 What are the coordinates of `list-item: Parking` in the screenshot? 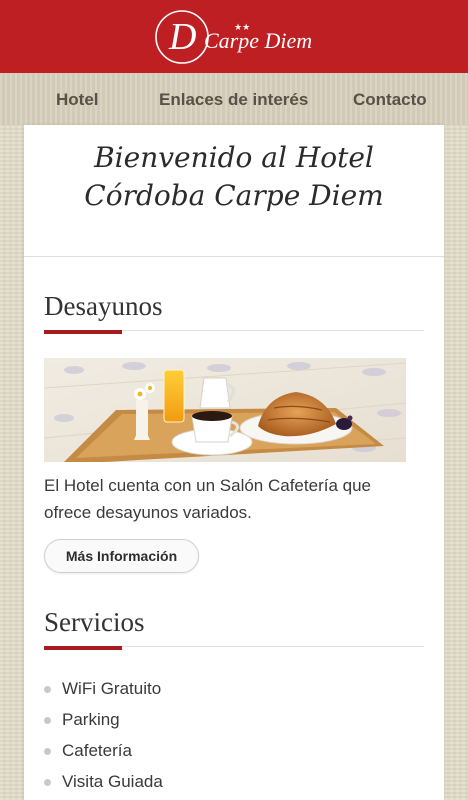 It's located at (234, 721).